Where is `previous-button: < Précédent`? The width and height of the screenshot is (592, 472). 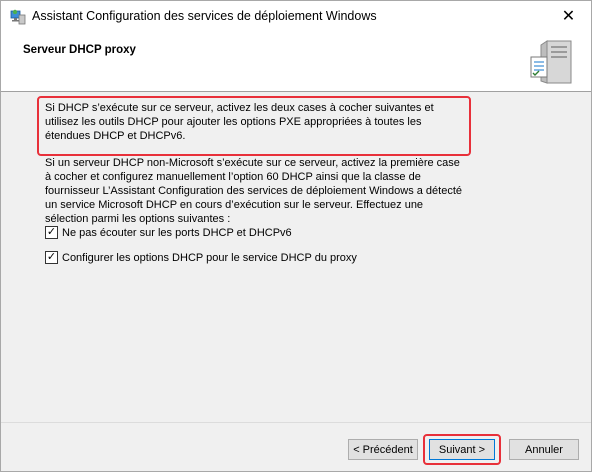
previous-button: < Précédent is located at coordinates (383, 449).